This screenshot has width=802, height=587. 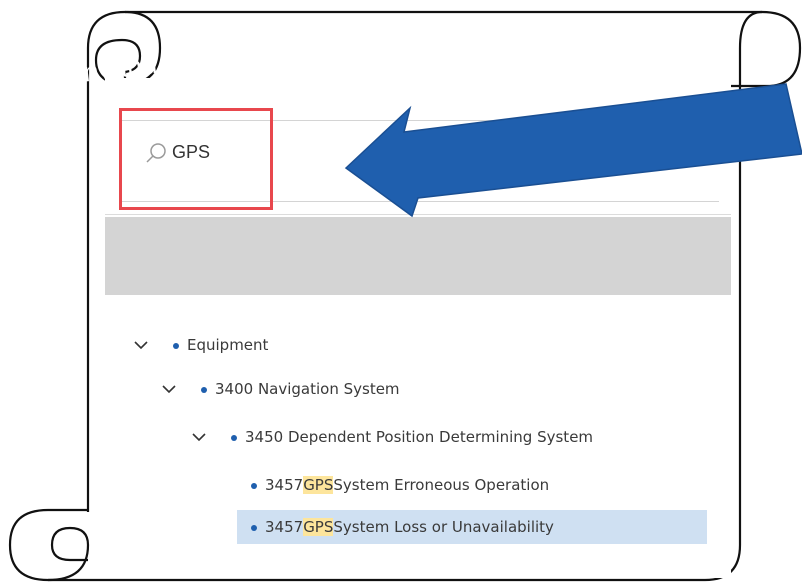 I want to click on callout-text: Använd gärna sök-rutan, so click(x=209, y=57).